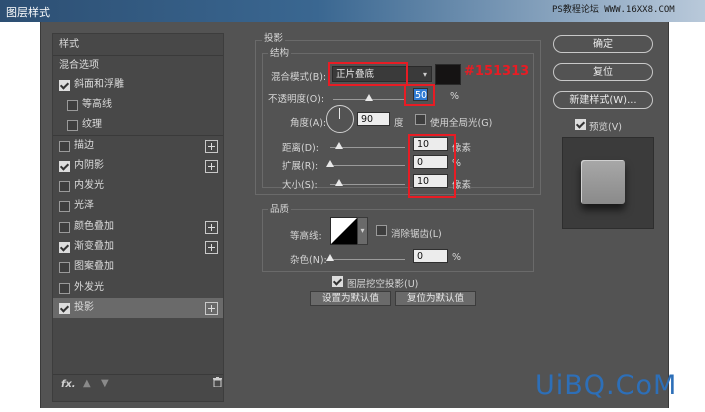  Describe the element at coordinates (138, 227) in the screenshot. I see `sidebar-item-color-overlay: 颜色叠加` at that location.